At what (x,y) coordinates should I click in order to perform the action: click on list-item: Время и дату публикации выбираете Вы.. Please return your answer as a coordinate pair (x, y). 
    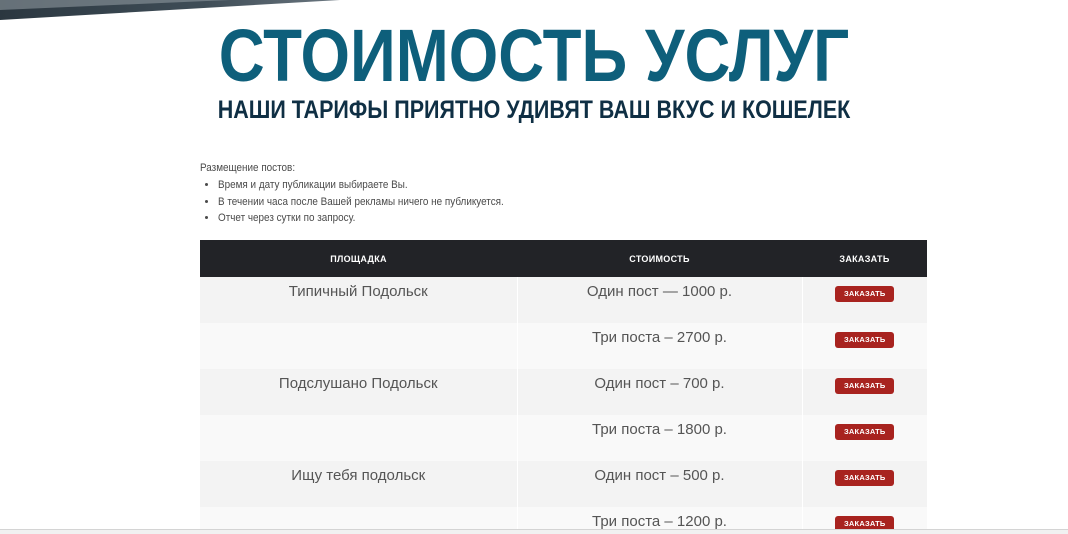
    Looking at the image, I should click on (572, 185).